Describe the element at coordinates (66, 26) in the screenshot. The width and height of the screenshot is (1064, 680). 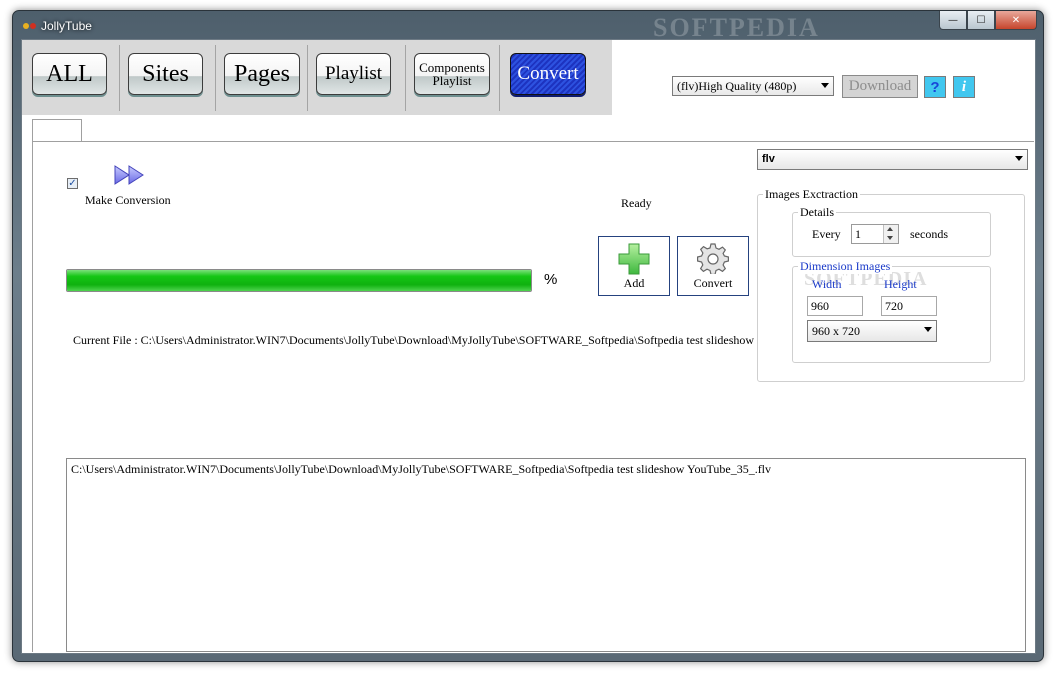
I see `window-title: JollyTube` at that location.